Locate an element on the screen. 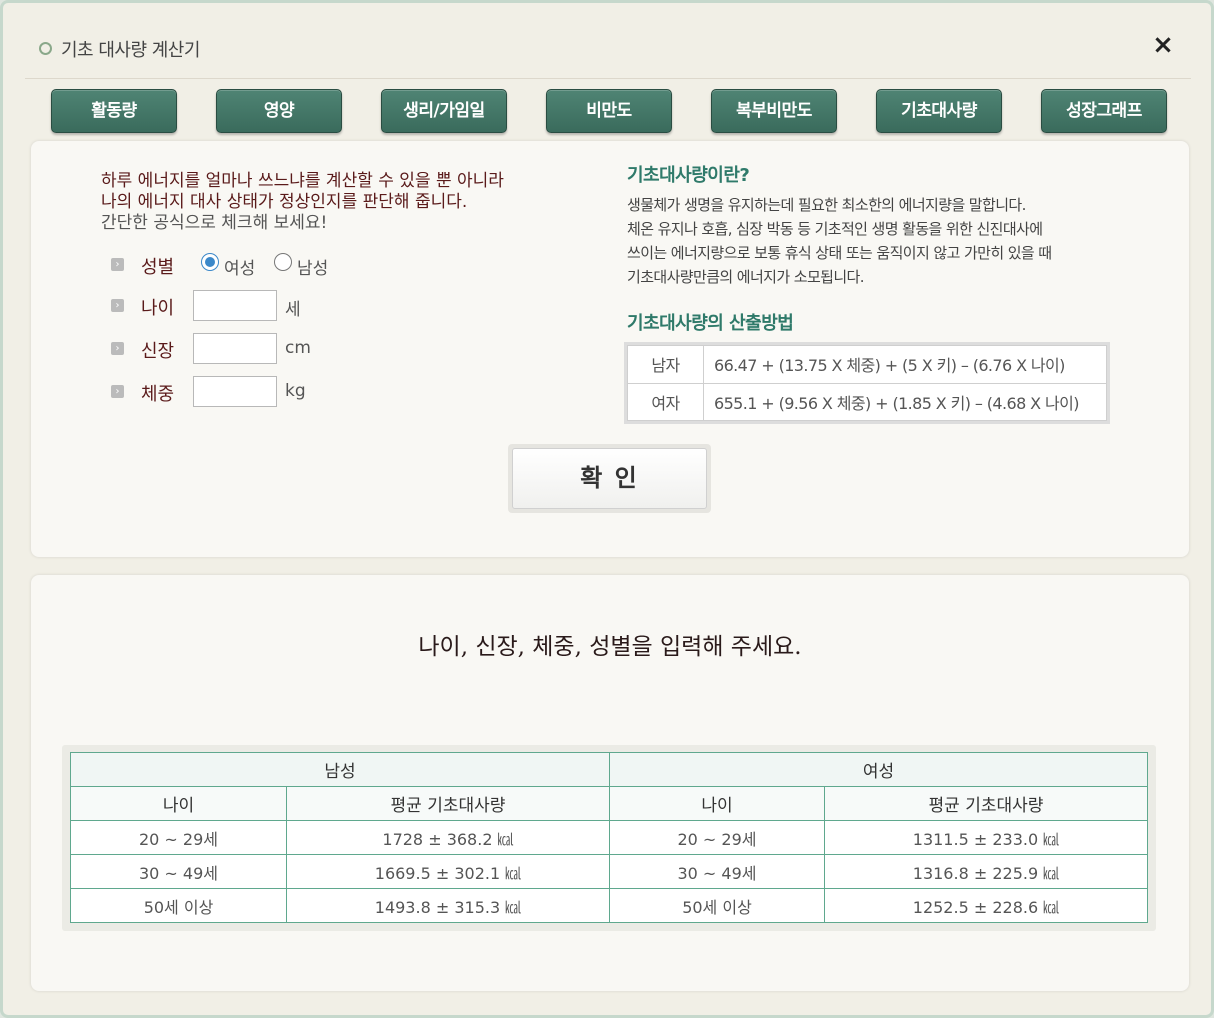 The height and width of the screenshot is (1018, 1214). gender-row: › 성별 여성 남성 is located at coordinates (271, 265).